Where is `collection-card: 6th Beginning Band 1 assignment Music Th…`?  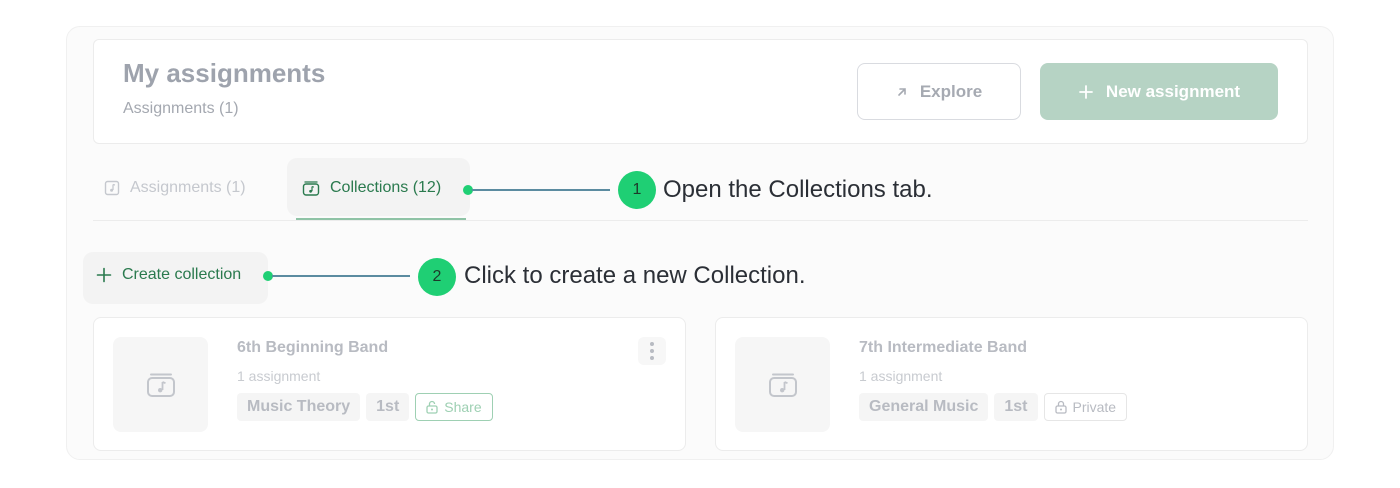
collection-card: 6th Beginning Band 1 assignment Music Th… is located at coordinates (389, 384).